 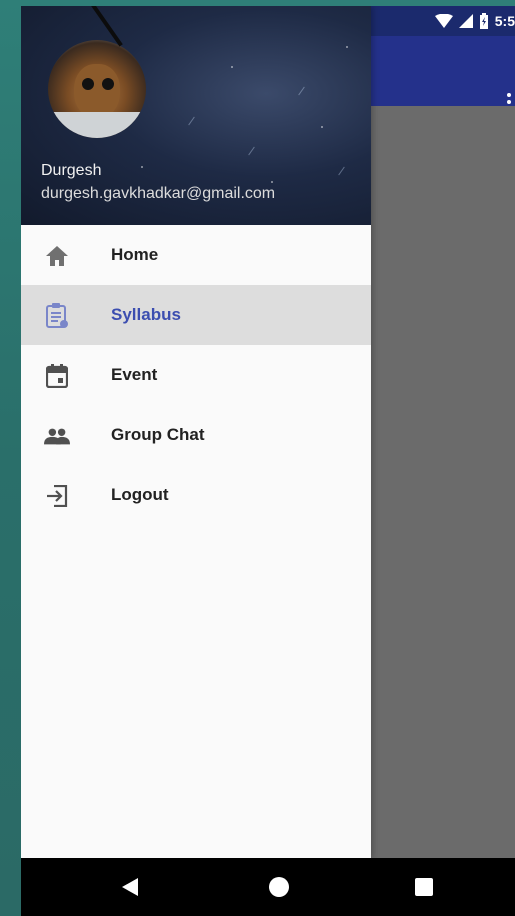 I want to click on group-icon, so click(x=57, y=436).